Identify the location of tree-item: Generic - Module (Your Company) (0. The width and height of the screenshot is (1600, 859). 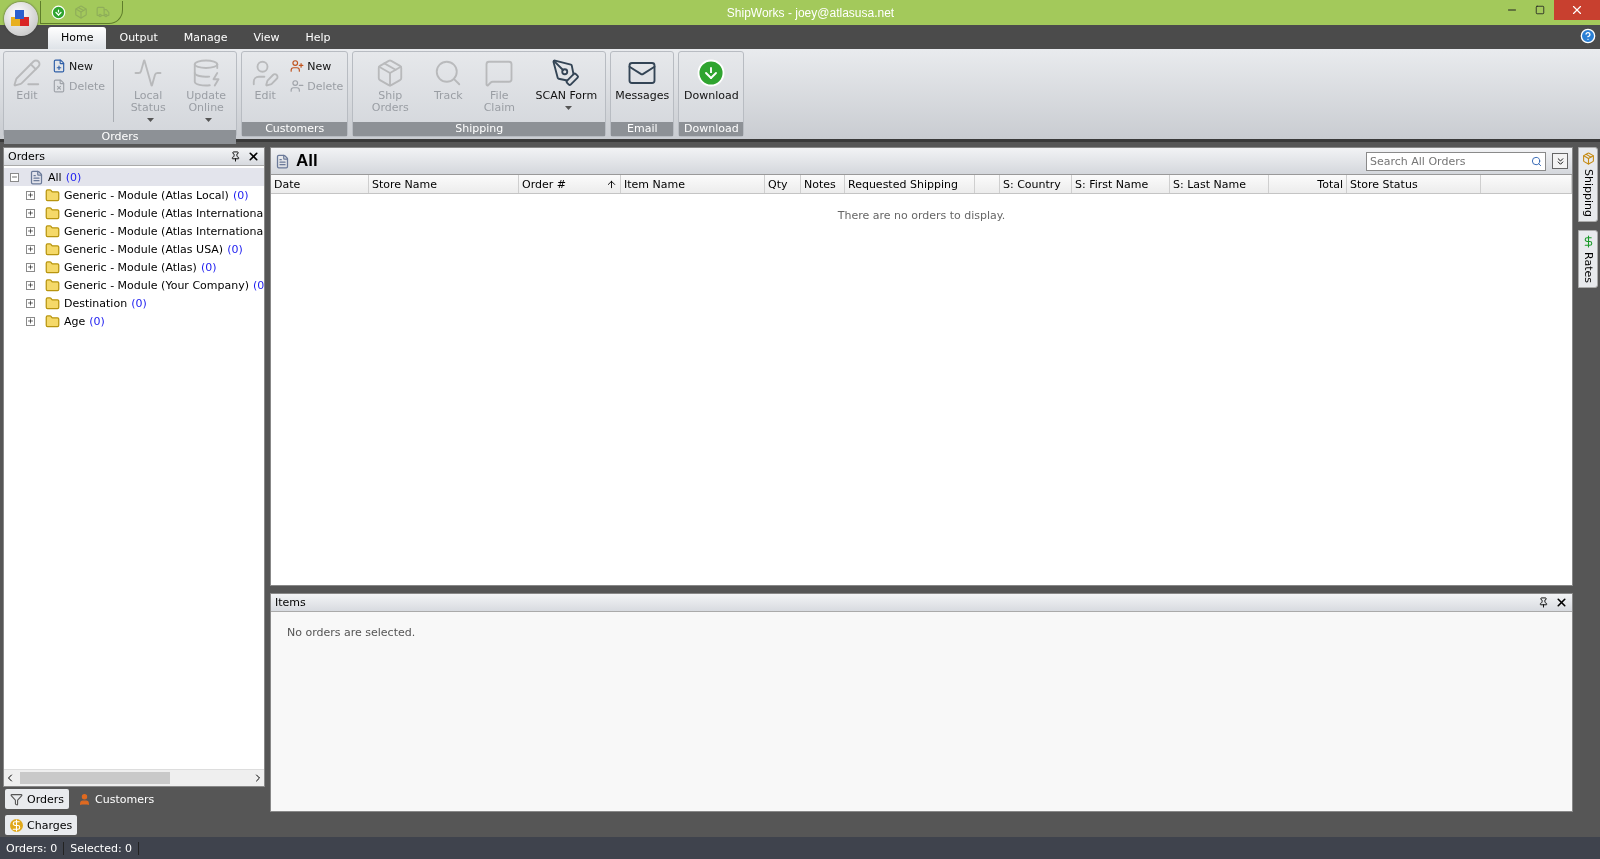
(134, 285).